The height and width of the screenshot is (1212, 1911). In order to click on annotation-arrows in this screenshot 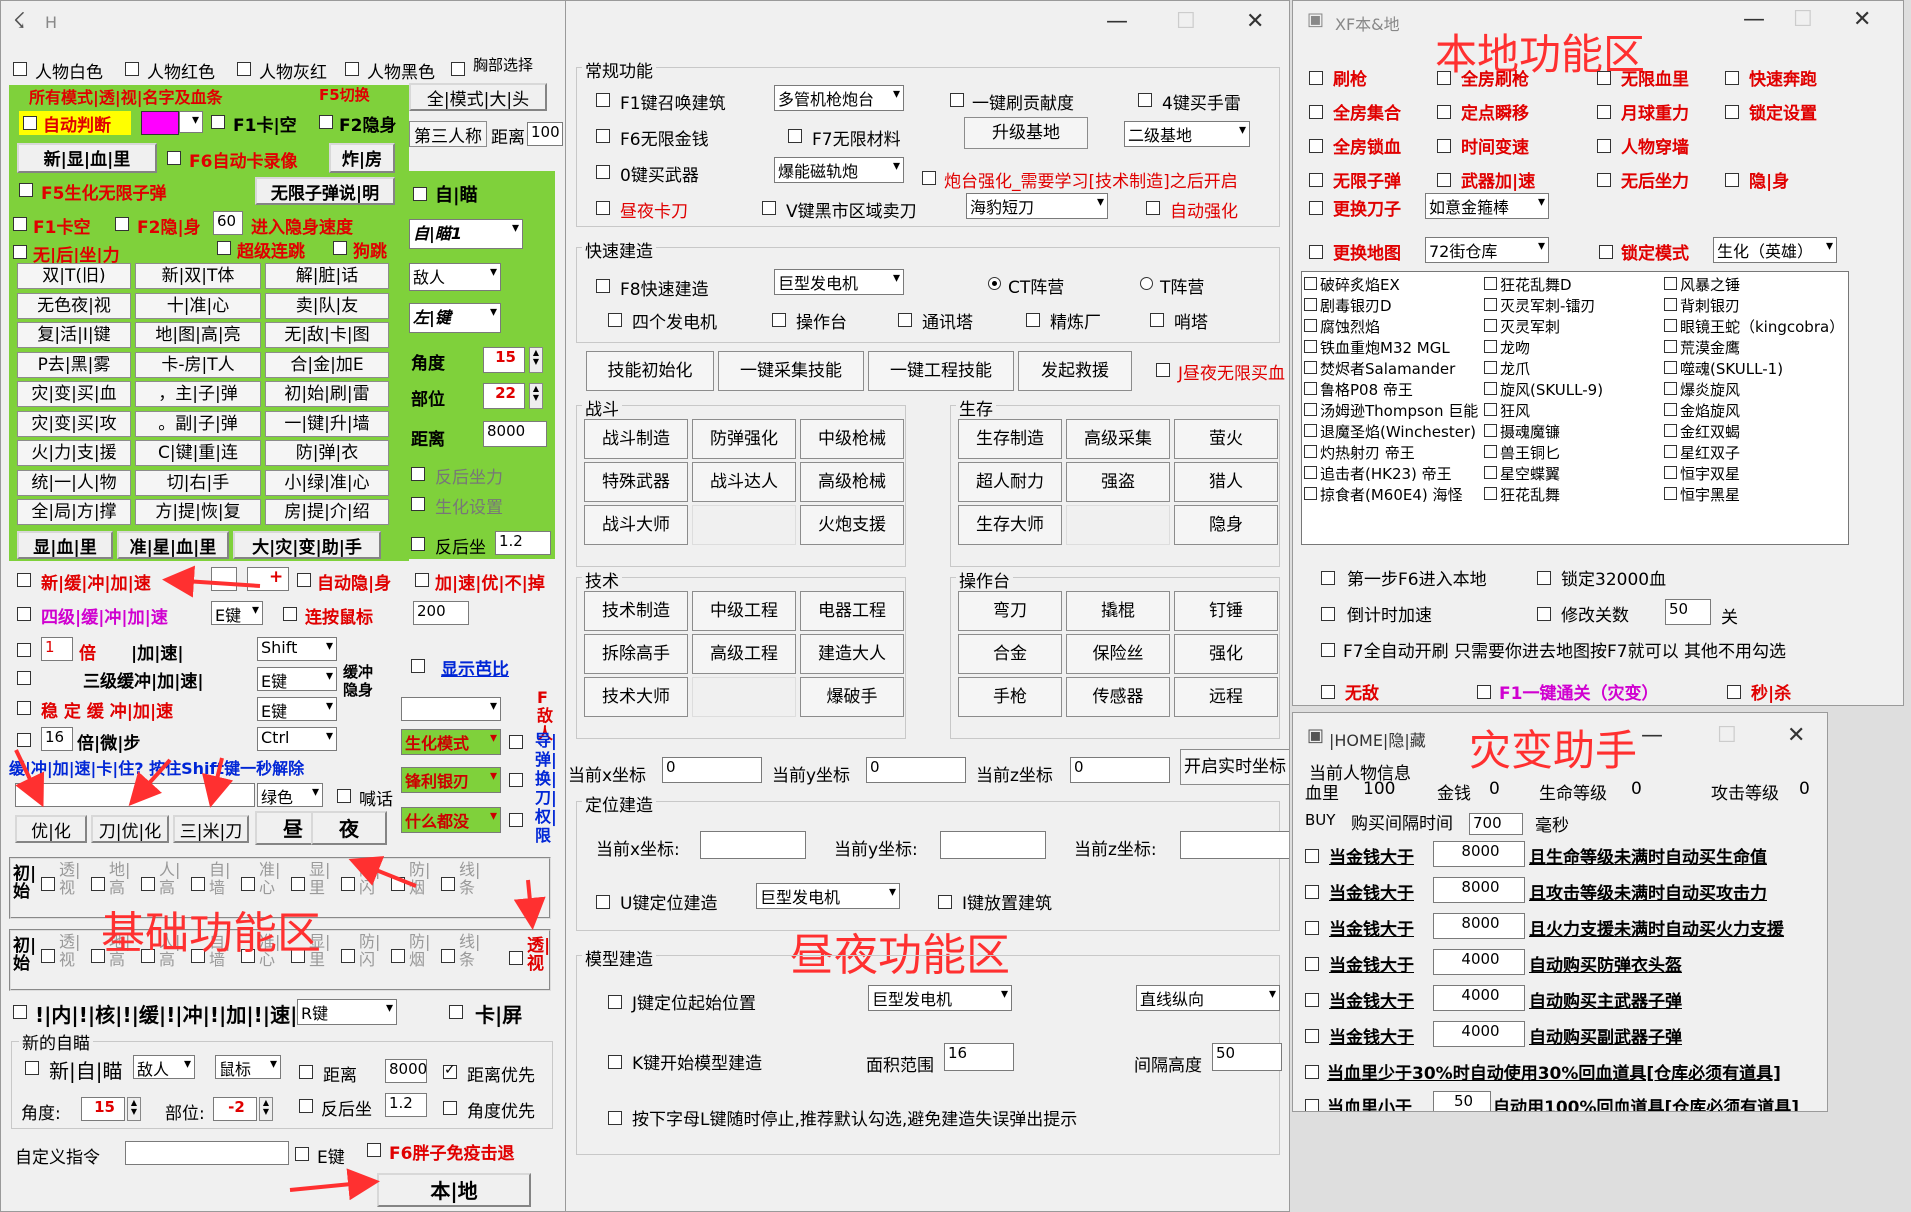, I will do `click(280, 883)`.